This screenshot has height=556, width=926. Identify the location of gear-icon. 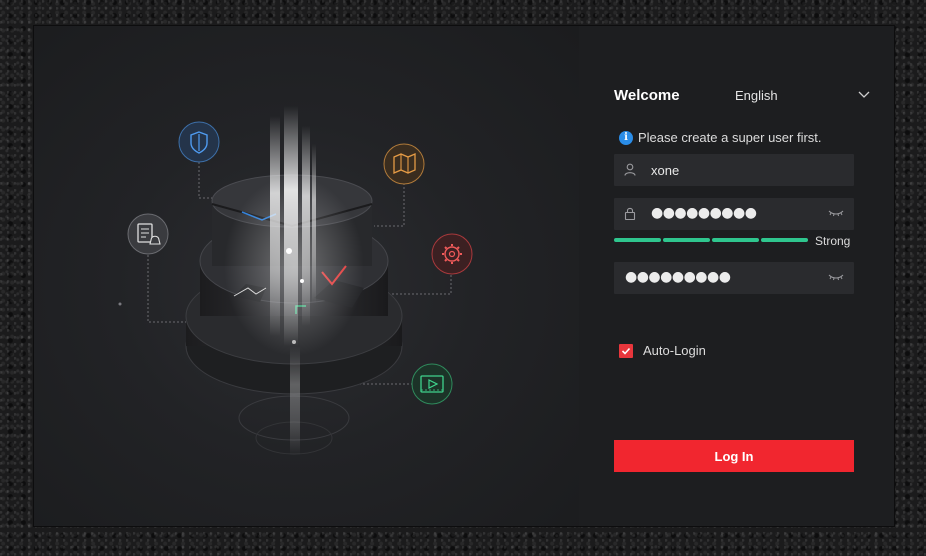
(452, 254).